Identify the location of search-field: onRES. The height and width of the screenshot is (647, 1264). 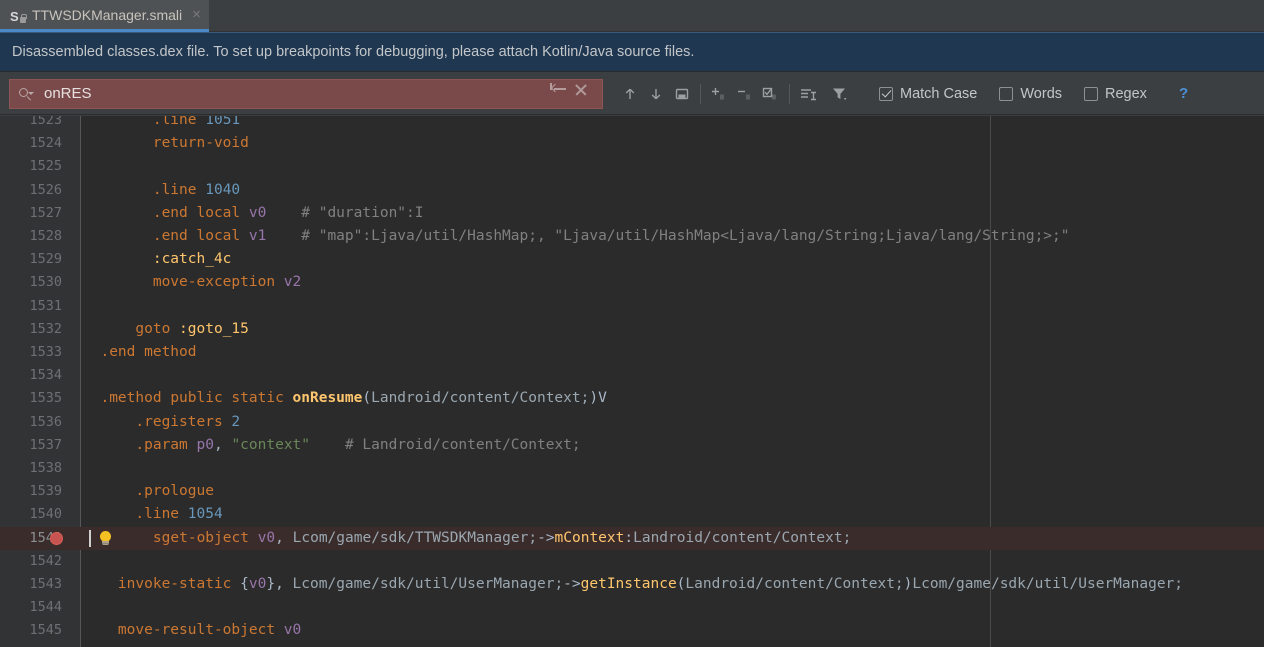
(306, 93).